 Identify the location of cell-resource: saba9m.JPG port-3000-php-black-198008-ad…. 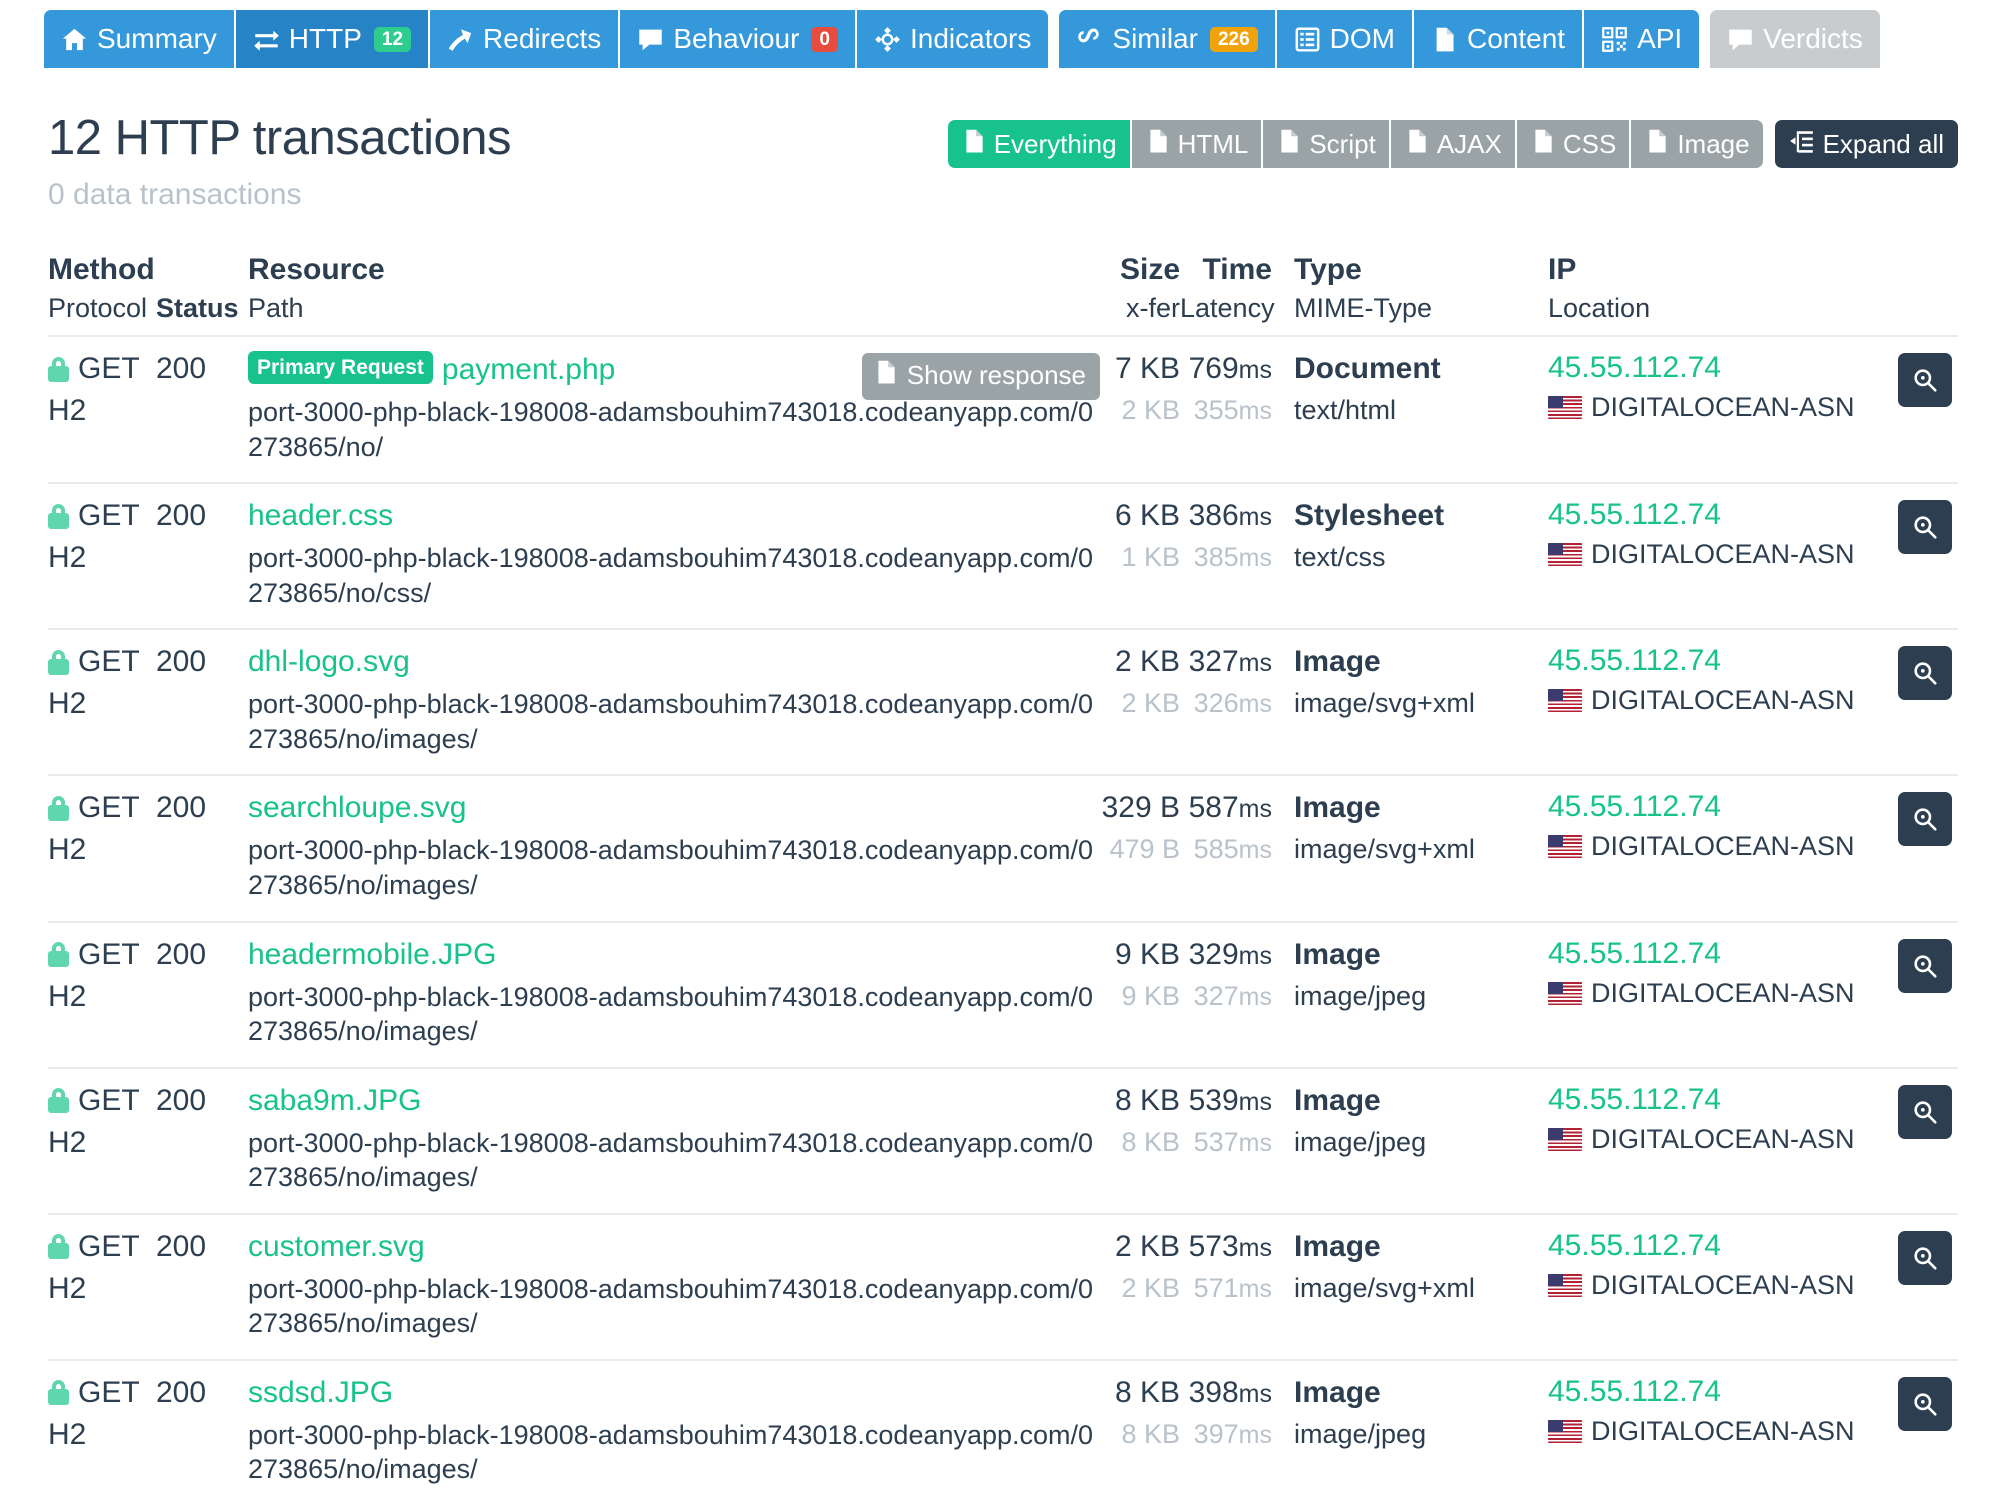
(674, 1139).